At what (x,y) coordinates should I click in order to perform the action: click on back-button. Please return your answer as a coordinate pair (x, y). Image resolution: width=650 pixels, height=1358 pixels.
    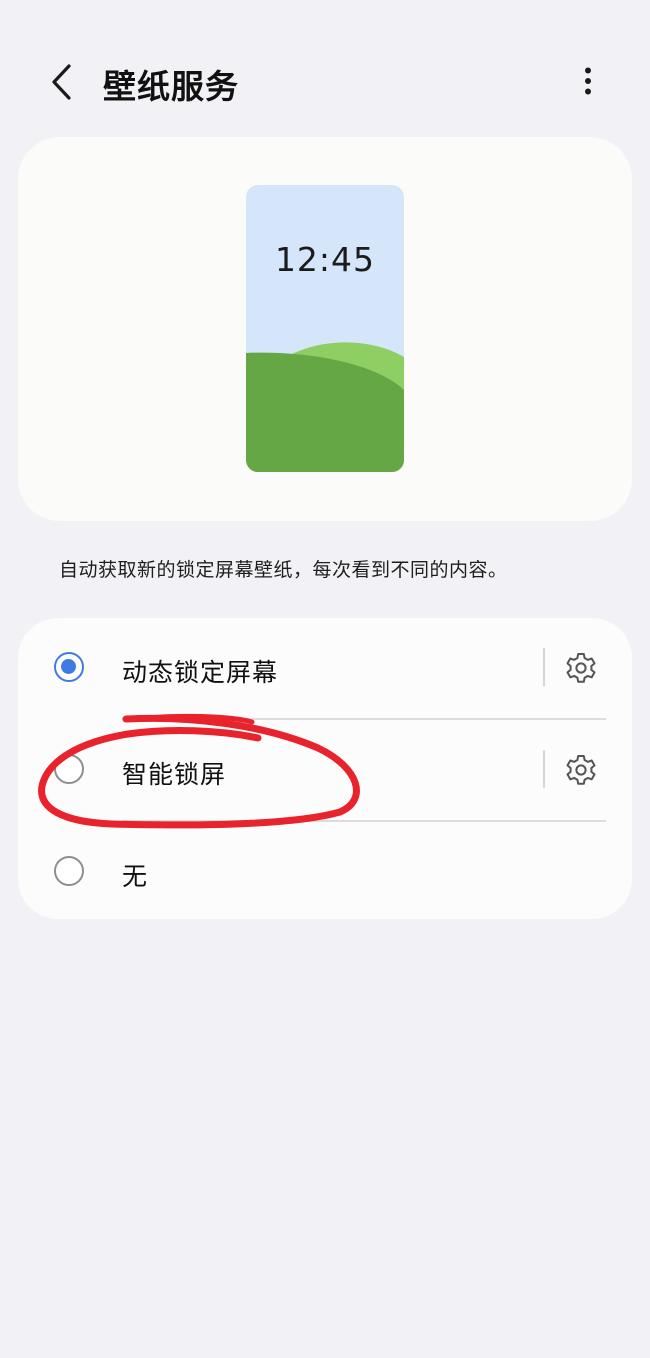
    Looking at the image, I should click on (62, 82).